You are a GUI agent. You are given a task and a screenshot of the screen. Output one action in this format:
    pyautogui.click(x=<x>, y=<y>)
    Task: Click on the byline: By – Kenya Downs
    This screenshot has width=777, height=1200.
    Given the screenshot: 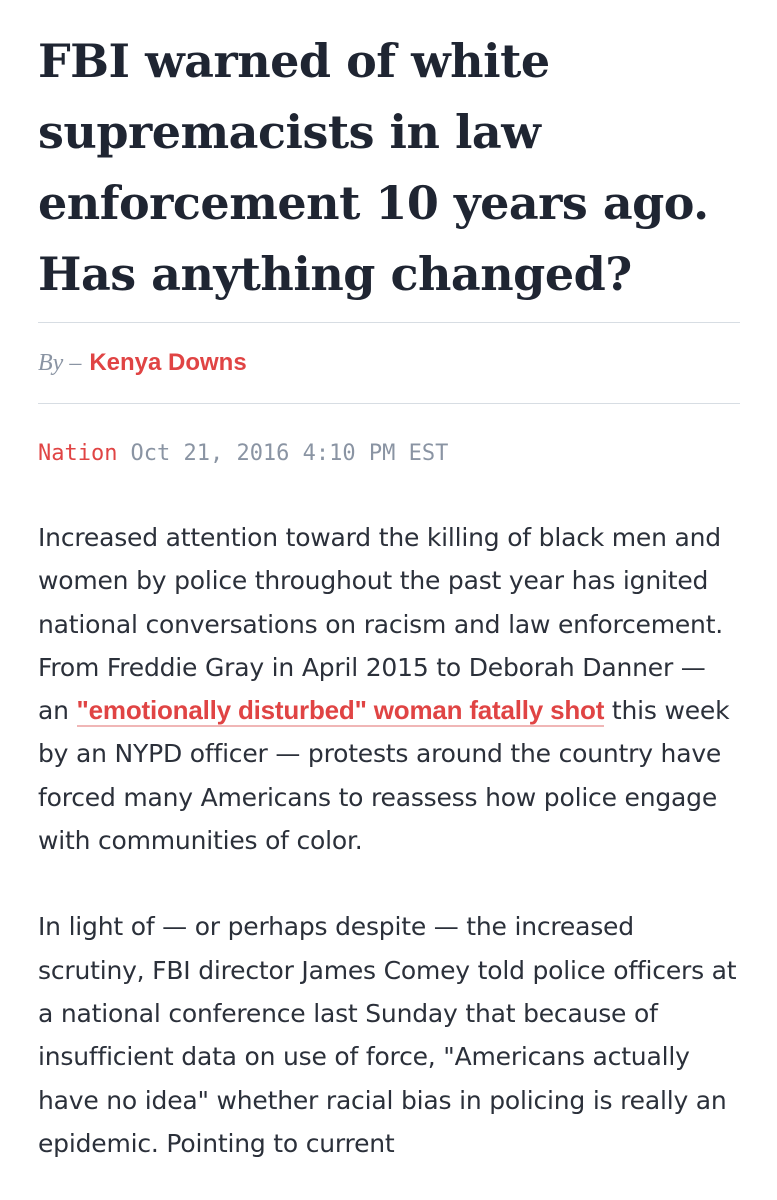 What is the action you would take?
    pyautogui.click(x=389, y=363)
    